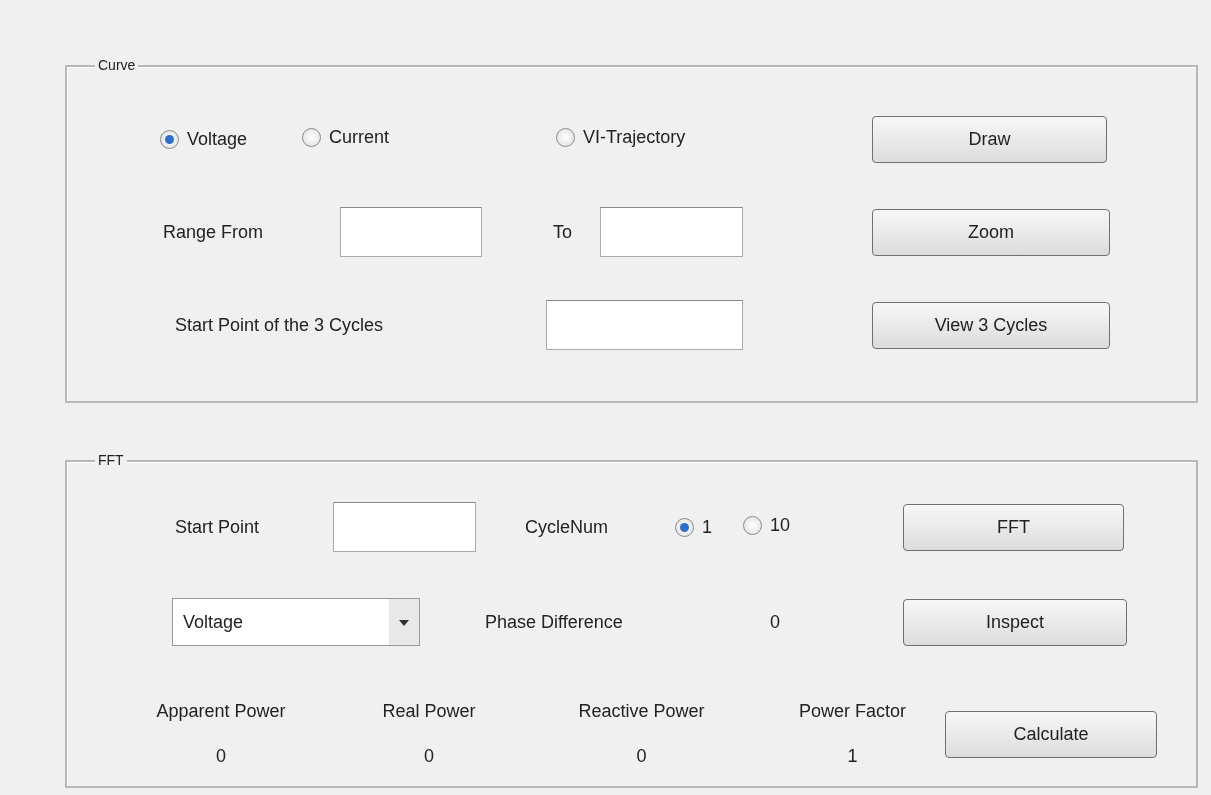  What do you see at coordinates (221, 711) in the screenshot?
I see `label-text: Apparent Power` at bounding box center [221, 711].